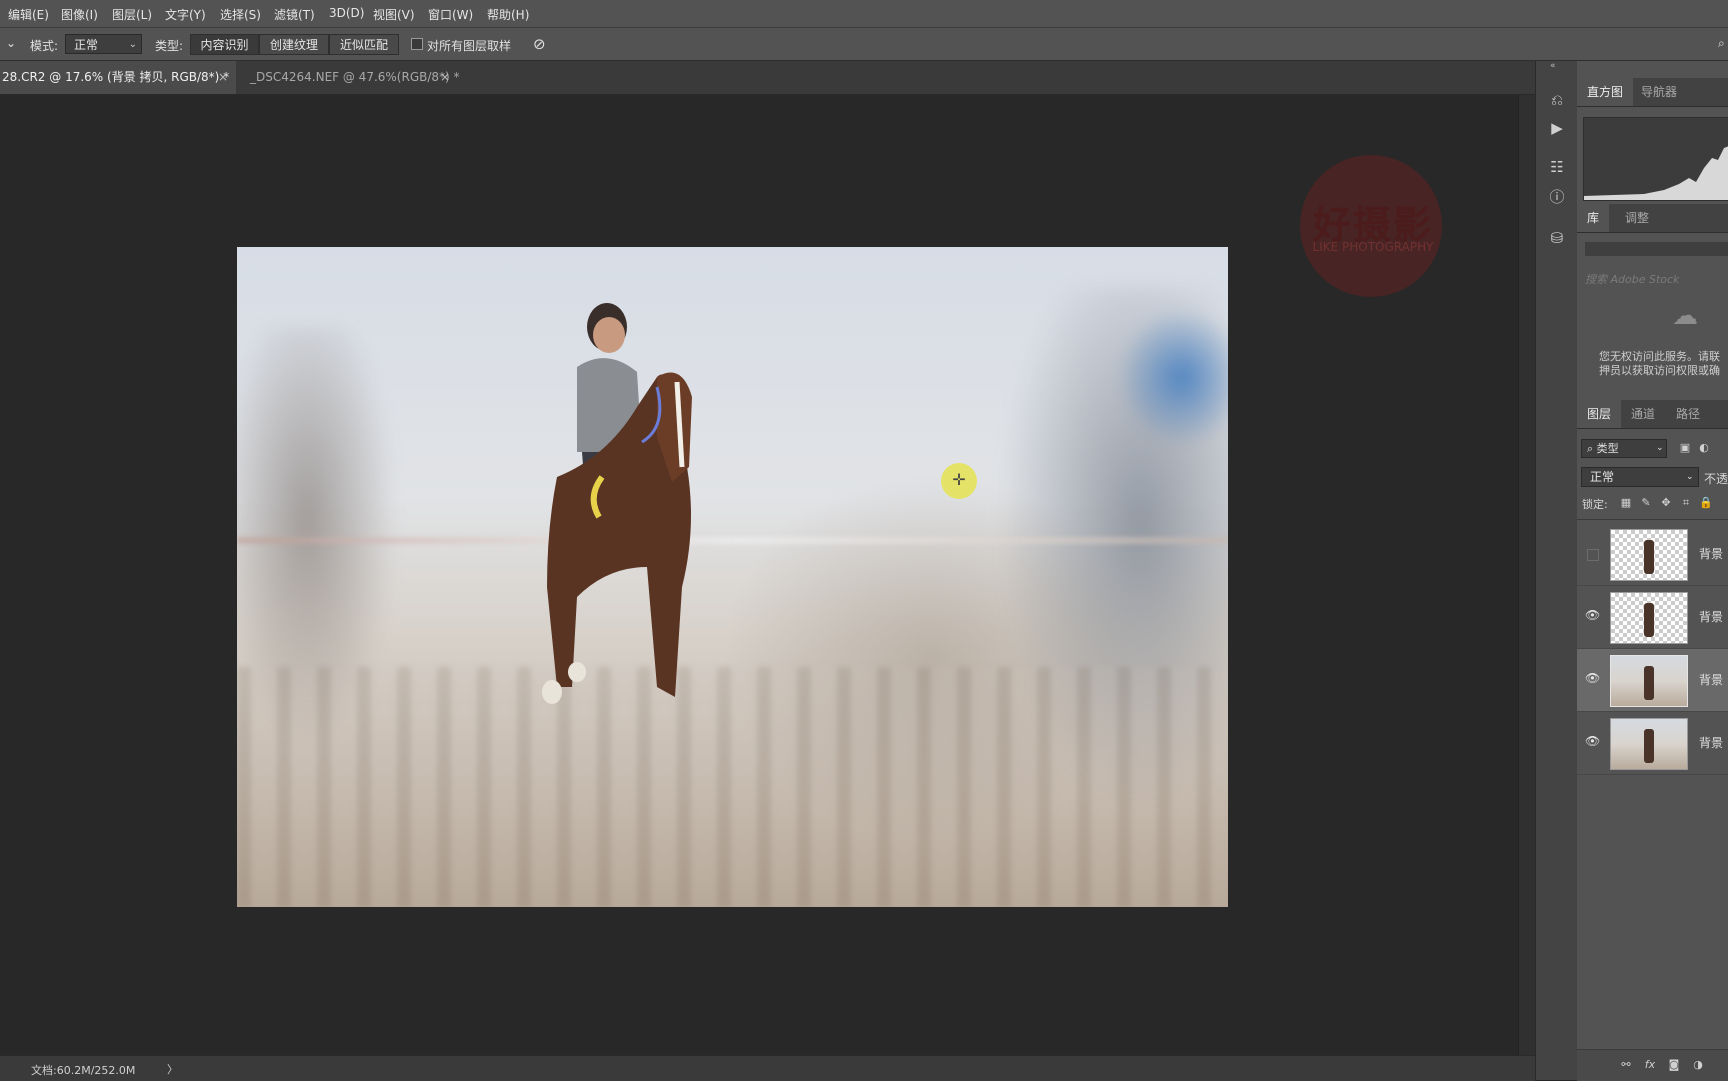 The width and height of the screenshot is (1728, 1081). What do you see at coordinates (294, 14) in the screenshot?
I see `menu-filter: 滤镜(T)` at bounding box center [294, 14].